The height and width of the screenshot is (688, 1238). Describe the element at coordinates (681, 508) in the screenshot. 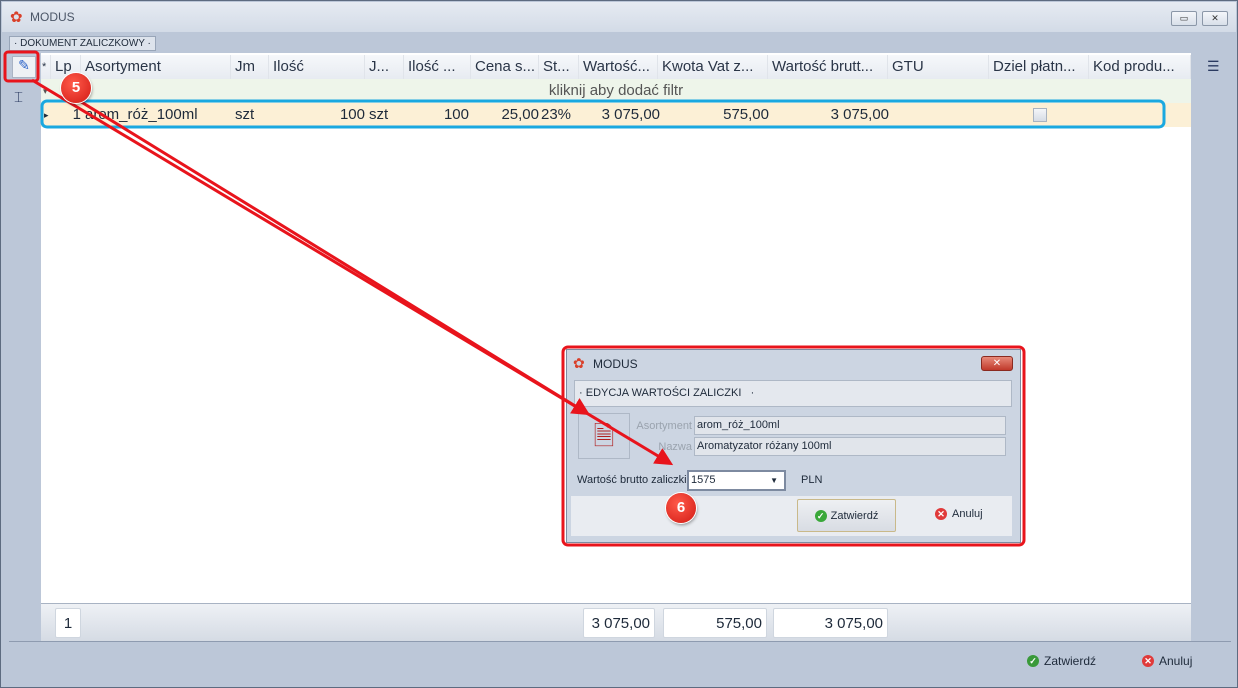

I see `step-badge-6: 6` at that location.